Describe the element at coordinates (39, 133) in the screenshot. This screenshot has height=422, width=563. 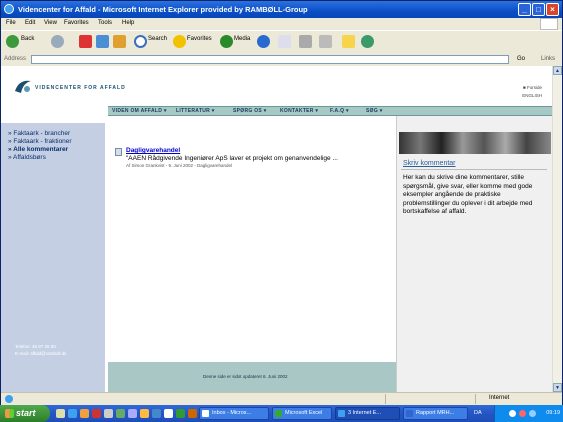
I see `sidebar-item-faktaark-brancher: » Faktaark - brancher` at that location.